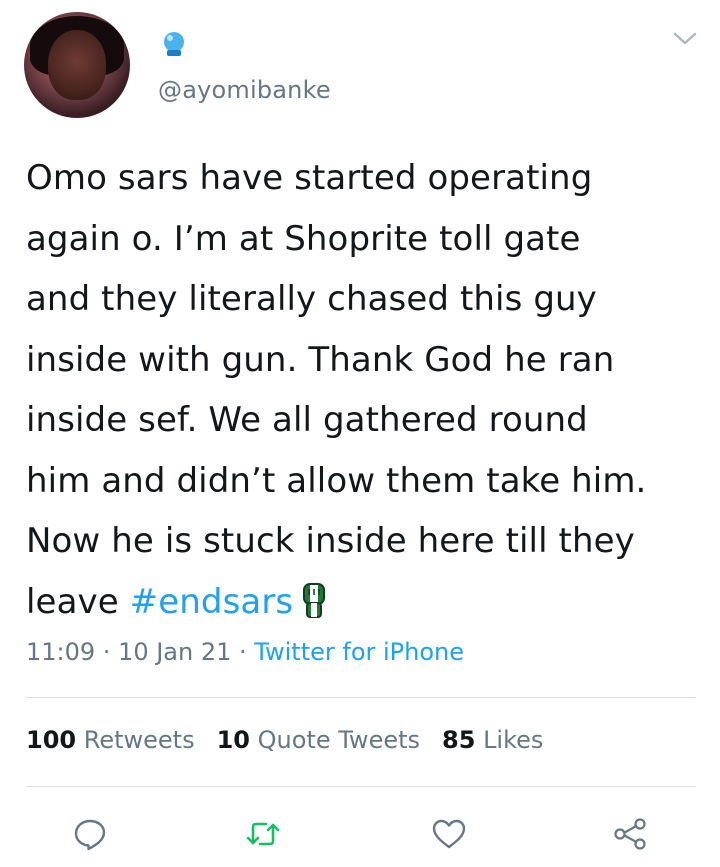 The image size is (720, 867). What do you see at coordinates (174, 44) in the screenshot?
I see `crystal-ball-icon` at bounding box center [174, 44].